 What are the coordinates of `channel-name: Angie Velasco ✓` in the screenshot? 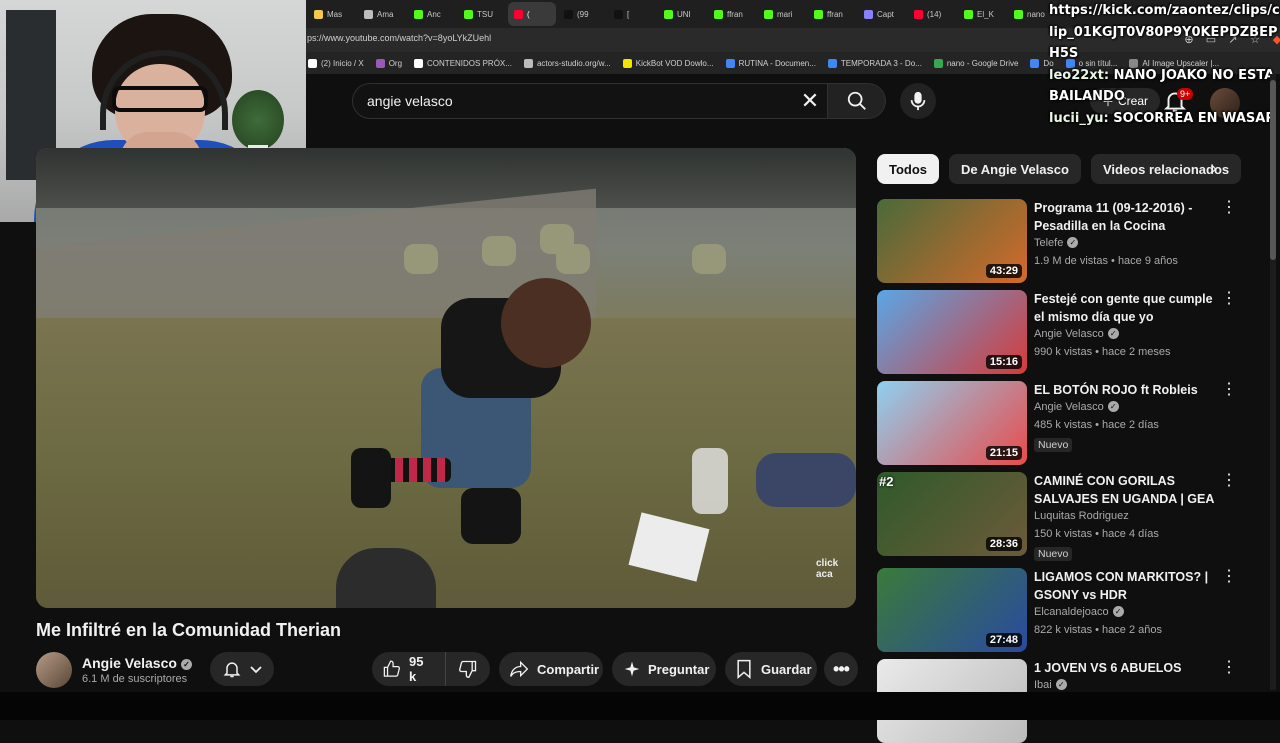 It's located at (137, 663).